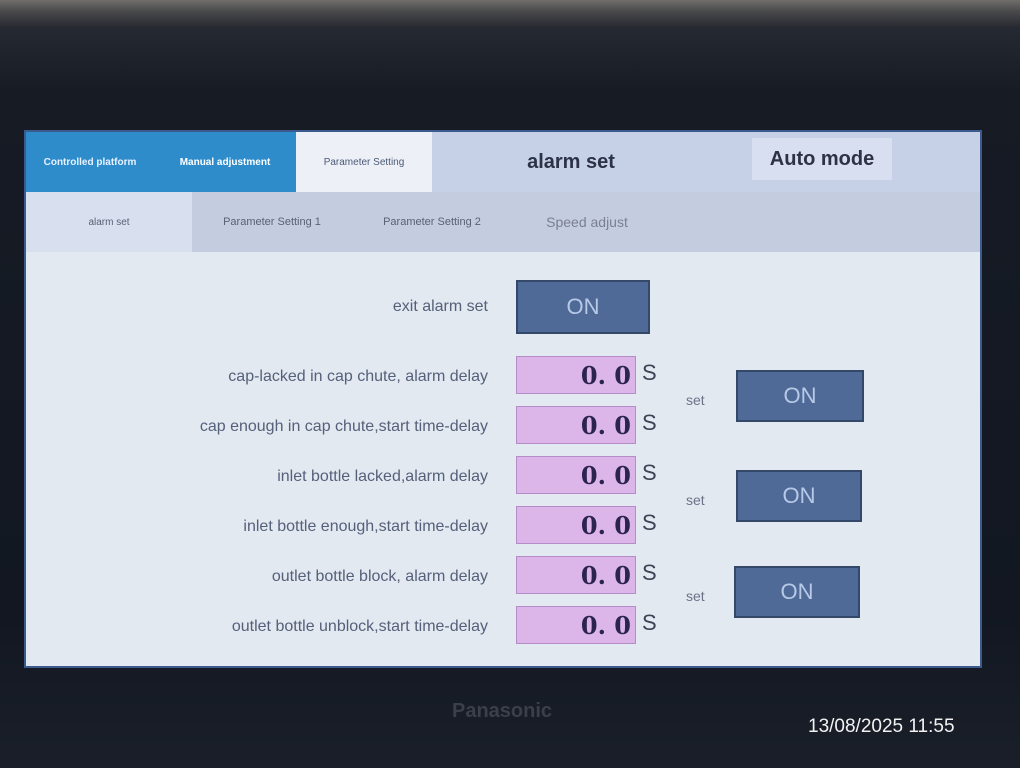  Describe the element at coordinates (364, 162) in the screenshot. I see `tab-parameter-setting: Parameter Setting` at that location.